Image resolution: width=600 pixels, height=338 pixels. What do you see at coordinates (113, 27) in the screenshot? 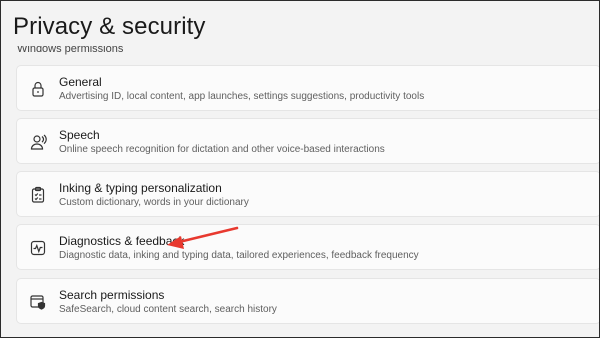
I see `page-title: Privacy & security` at bounding box center [113, 27].